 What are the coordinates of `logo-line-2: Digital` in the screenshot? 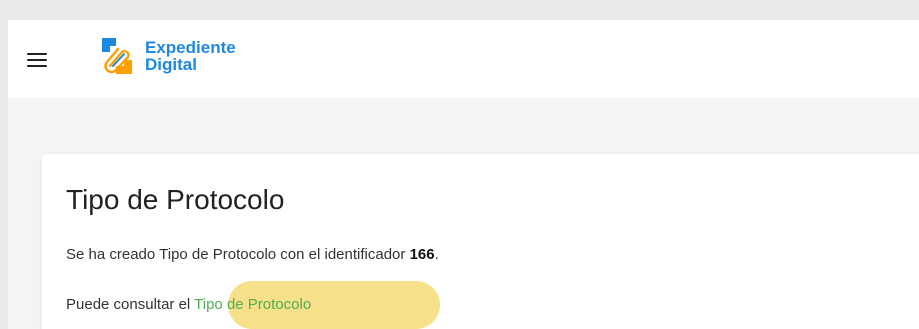 It's located at (171, 64).